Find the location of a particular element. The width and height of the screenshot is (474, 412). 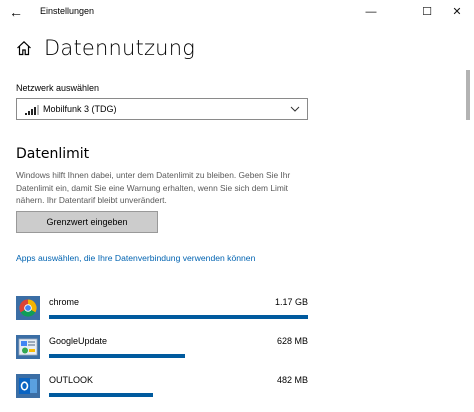

chevron-down-icon is located at coordinates (295, 109).